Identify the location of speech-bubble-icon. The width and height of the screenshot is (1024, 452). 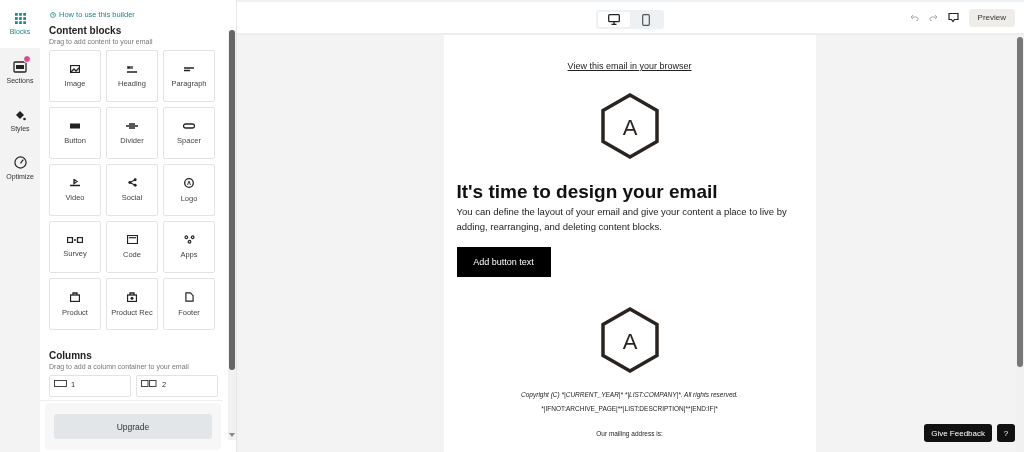
(953, 17).